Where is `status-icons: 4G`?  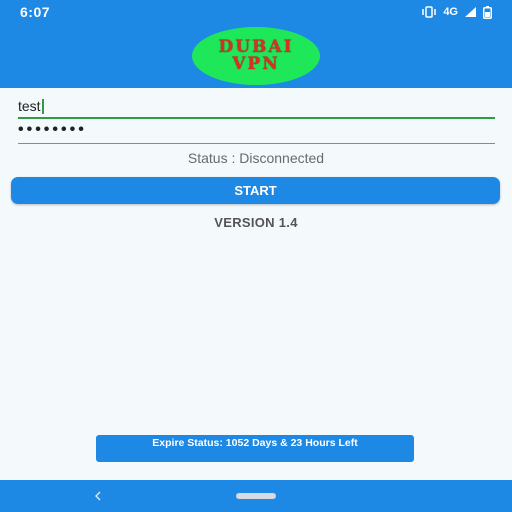 status-icons: 4G is located at coordinates (456, 12).